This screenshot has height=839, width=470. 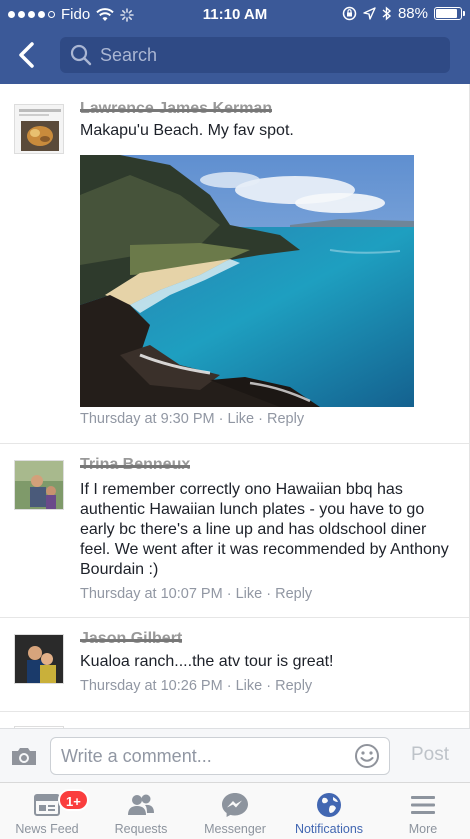 I want to click on tab-label: More, so click(x=423, y=829).